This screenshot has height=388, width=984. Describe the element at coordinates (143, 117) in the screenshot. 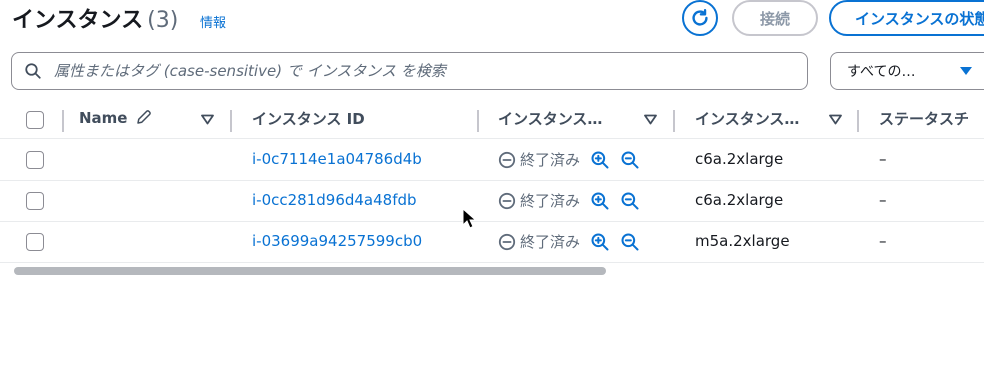

I see `pencil-icon` at that location.